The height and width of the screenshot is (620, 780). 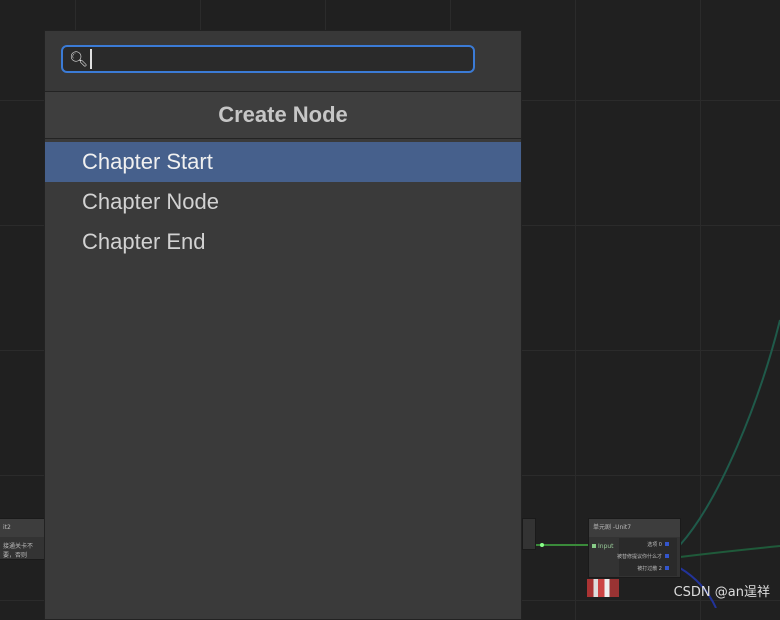 What do you see at coordinates (603, 588) in the screenshot?
I see `node-thumbnail` at bounding box center [603, 588].